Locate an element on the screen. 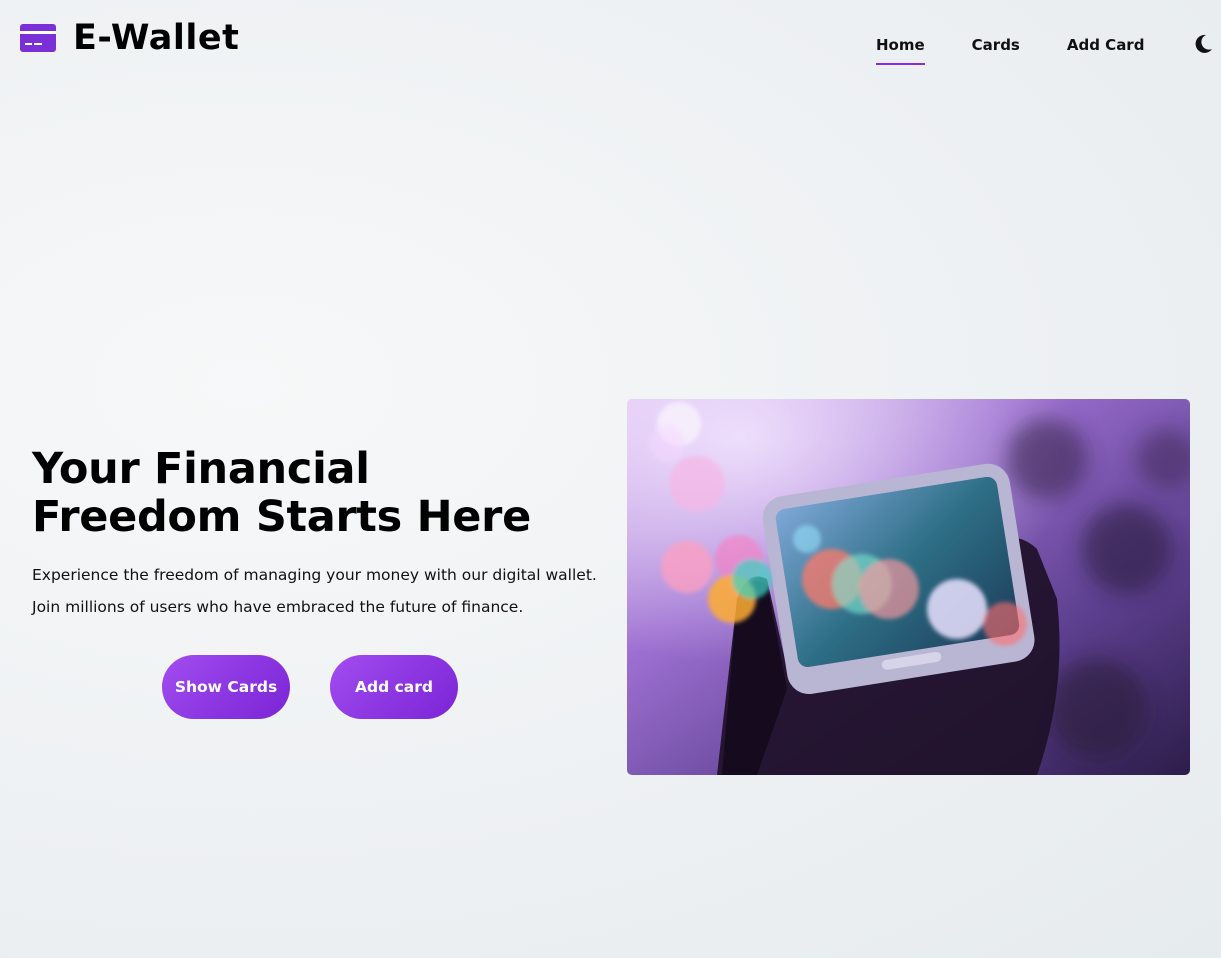 The image size is (1221, 958). nav-link-home: Home is located at coordinates (900, 50).